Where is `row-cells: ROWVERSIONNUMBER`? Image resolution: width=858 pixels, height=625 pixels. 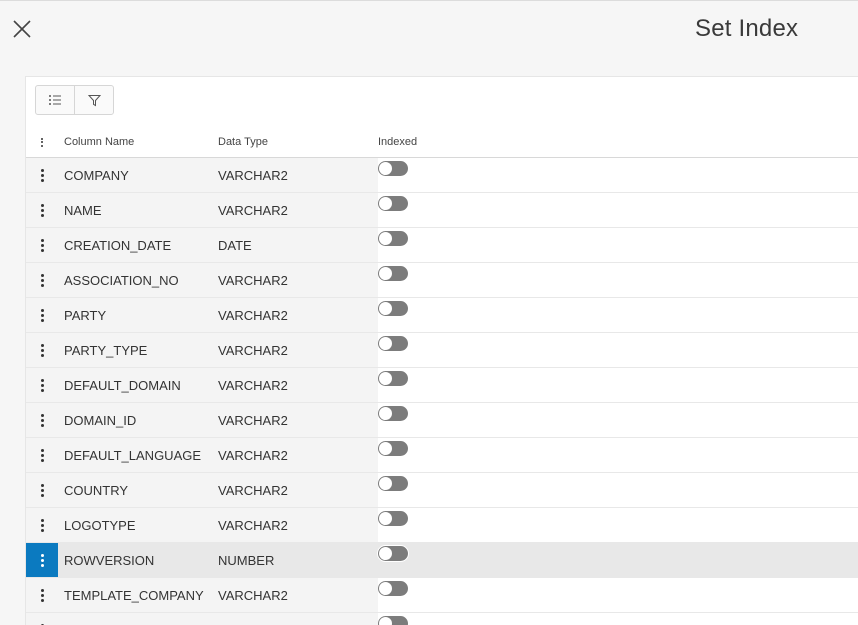
row-cells: ROWVERSIONNUMBER is located at coordinates (218, 560).